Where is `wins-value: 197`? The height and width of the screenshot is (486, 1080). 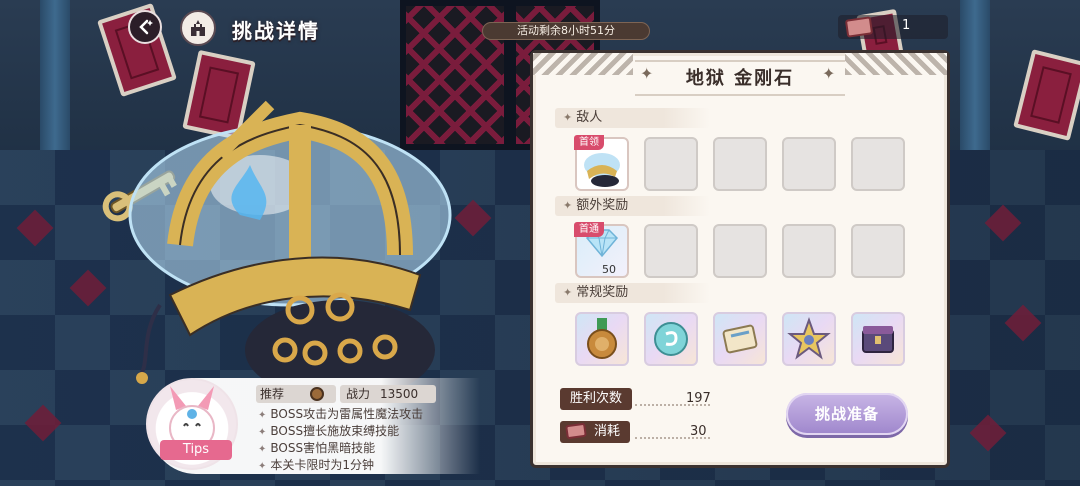 wins-value: 197 is located at coordinates (698, 398).